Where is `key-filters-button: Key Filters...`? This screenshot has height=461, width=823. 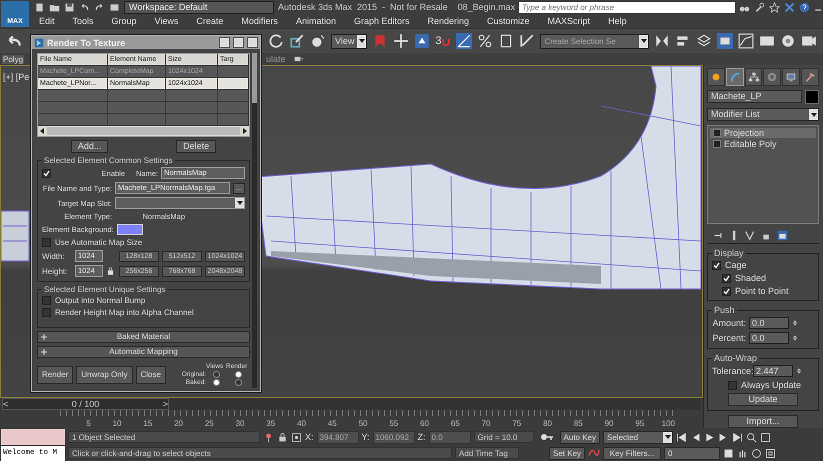
key-filters-button: Key Filters... is located at coordinates (632, 453).